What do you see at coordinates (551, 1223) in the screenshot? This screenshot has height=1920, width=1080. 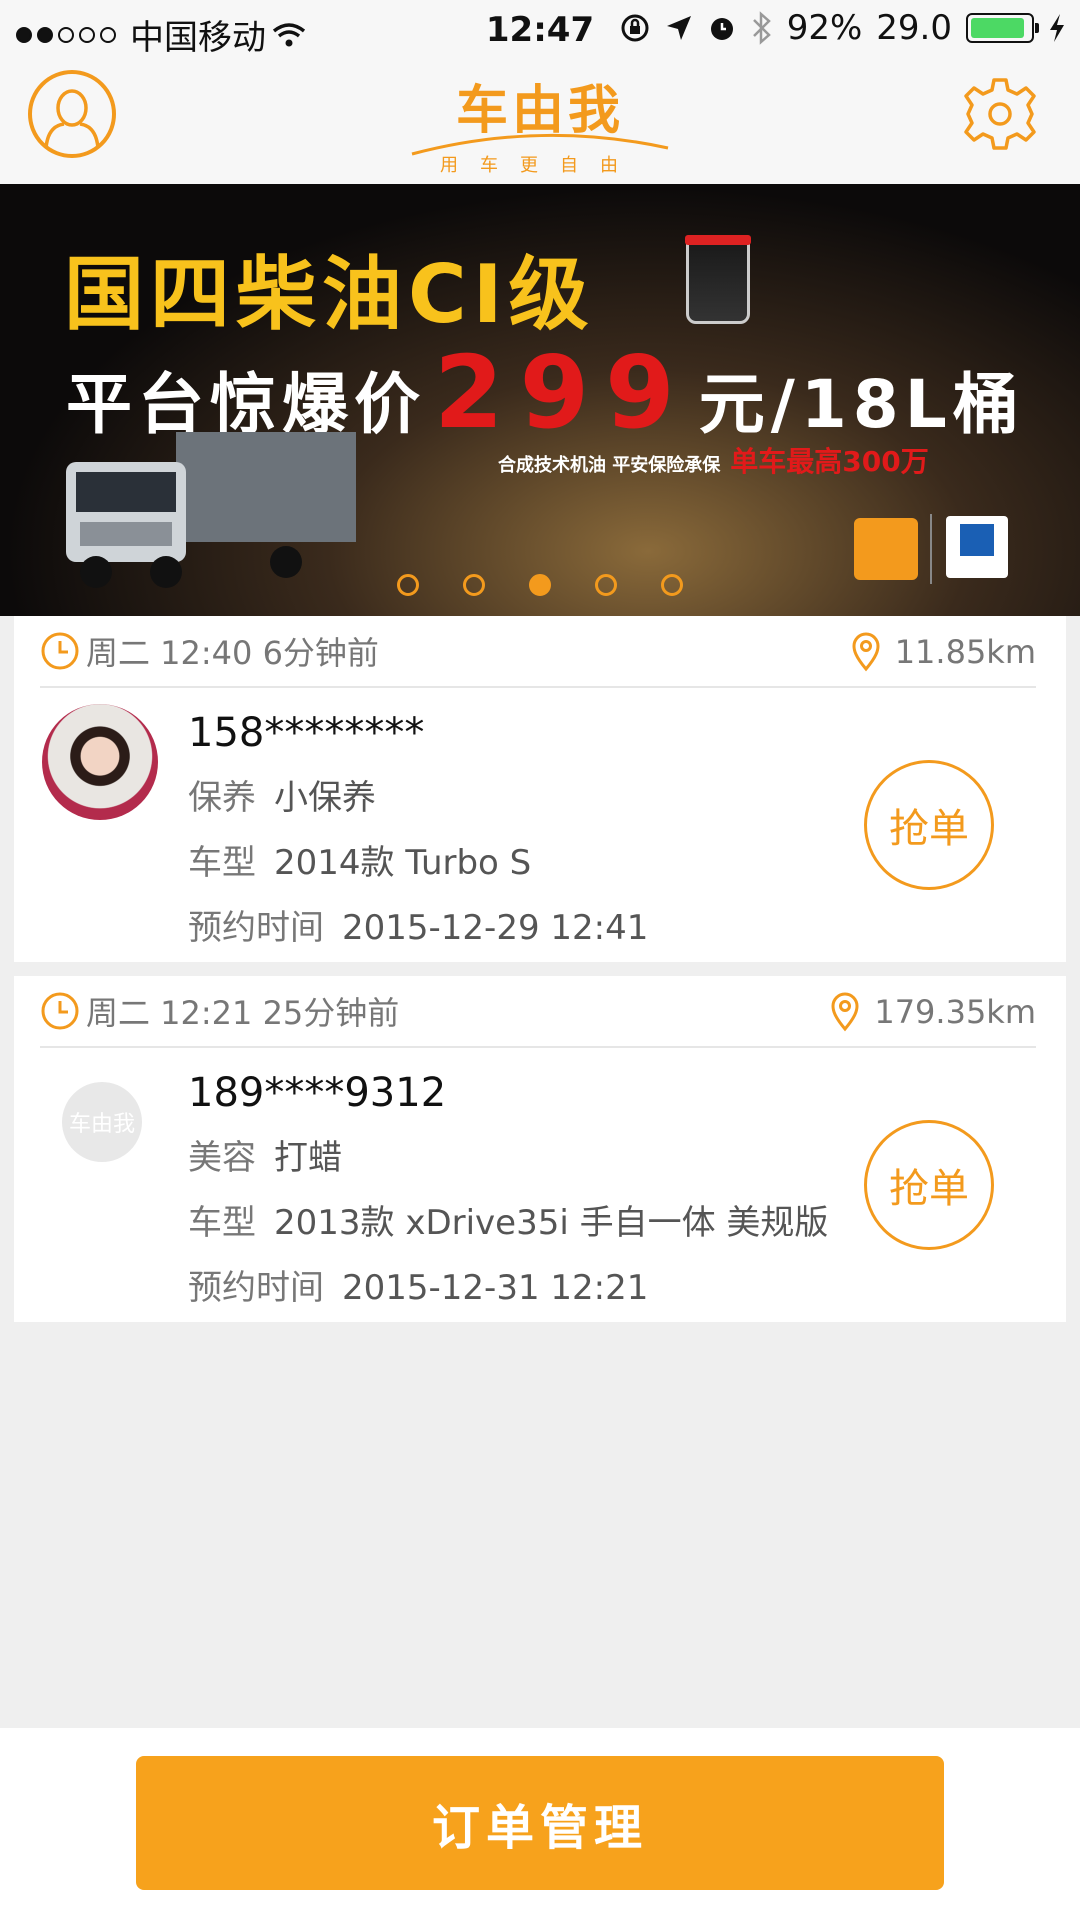 I see `car-model-value: 2013款 xDrive35i 手自一体 美规版` at bounding box center [551, 1223].